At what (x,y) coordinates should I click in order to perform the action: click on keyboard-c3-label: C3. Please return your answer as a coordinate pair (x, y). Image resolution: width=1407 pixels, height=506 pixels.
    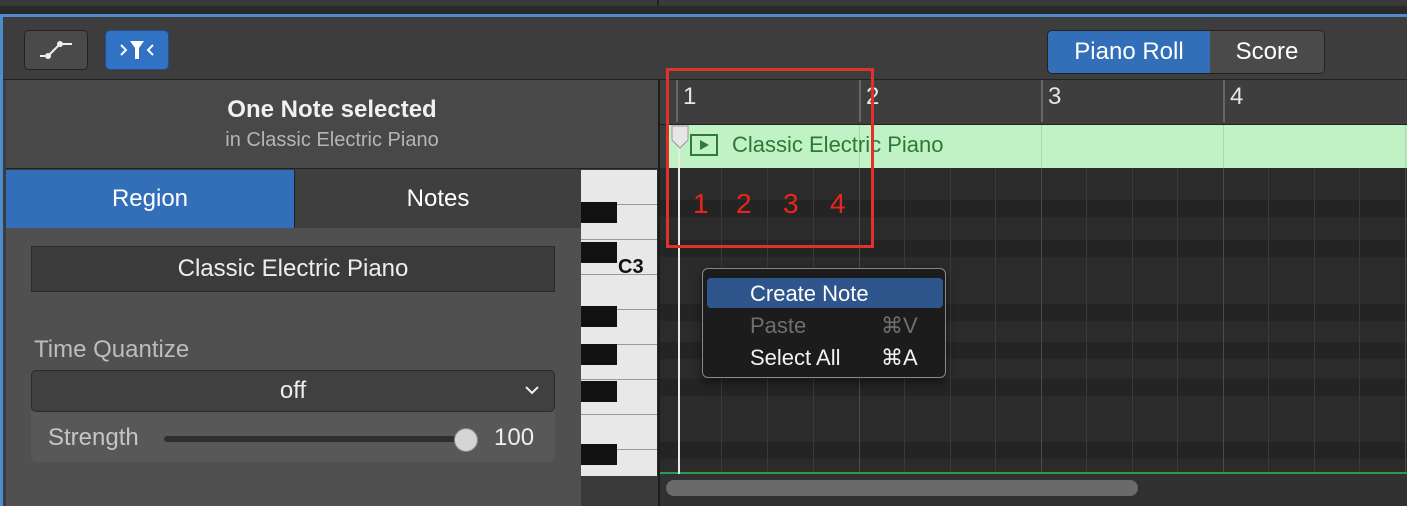
    Looking at the image, I should click on (631, 267).